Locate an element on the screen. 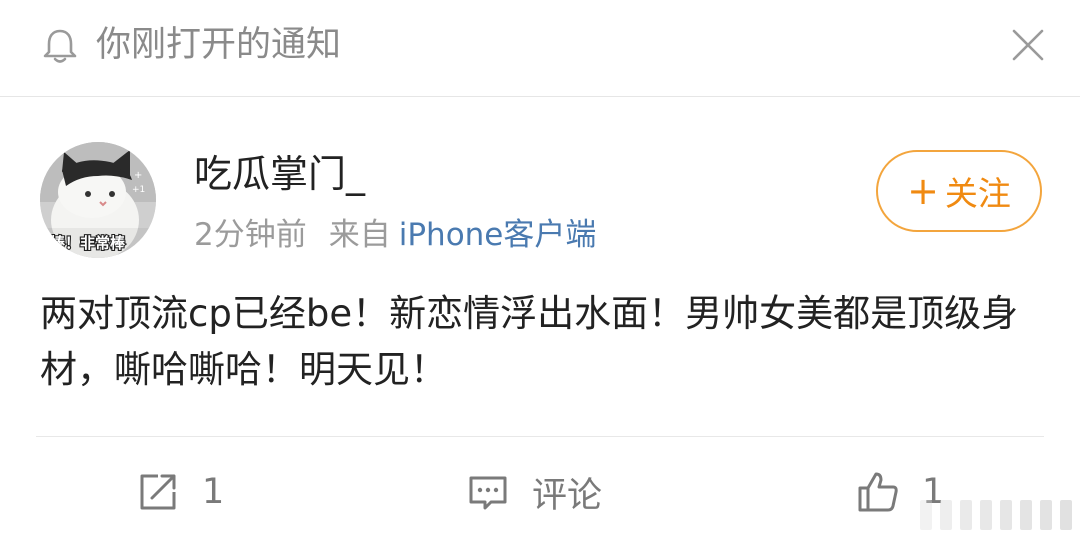 Image resolution: width=1080 pixels, height=542 pixels. svg-text: +1 is located at coordinates (138, 190).